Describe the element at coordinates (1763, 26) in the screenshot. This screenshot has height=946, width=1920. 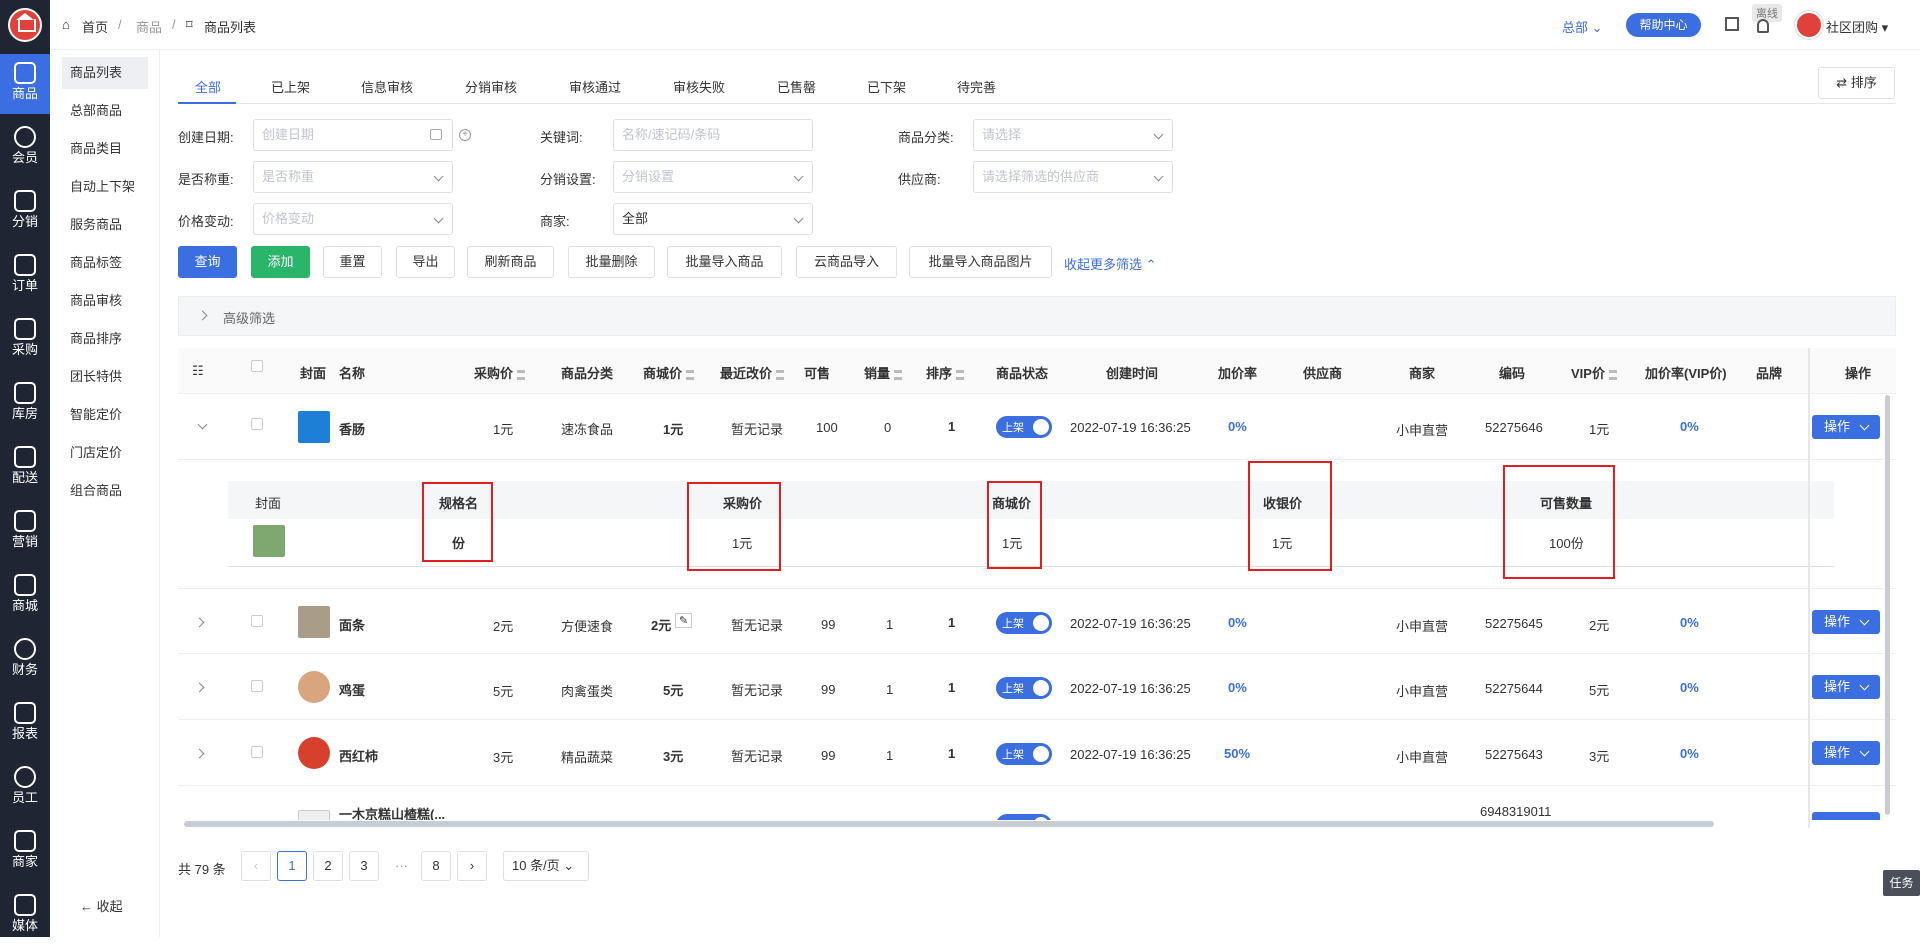
I see `bell-icon` at that location.